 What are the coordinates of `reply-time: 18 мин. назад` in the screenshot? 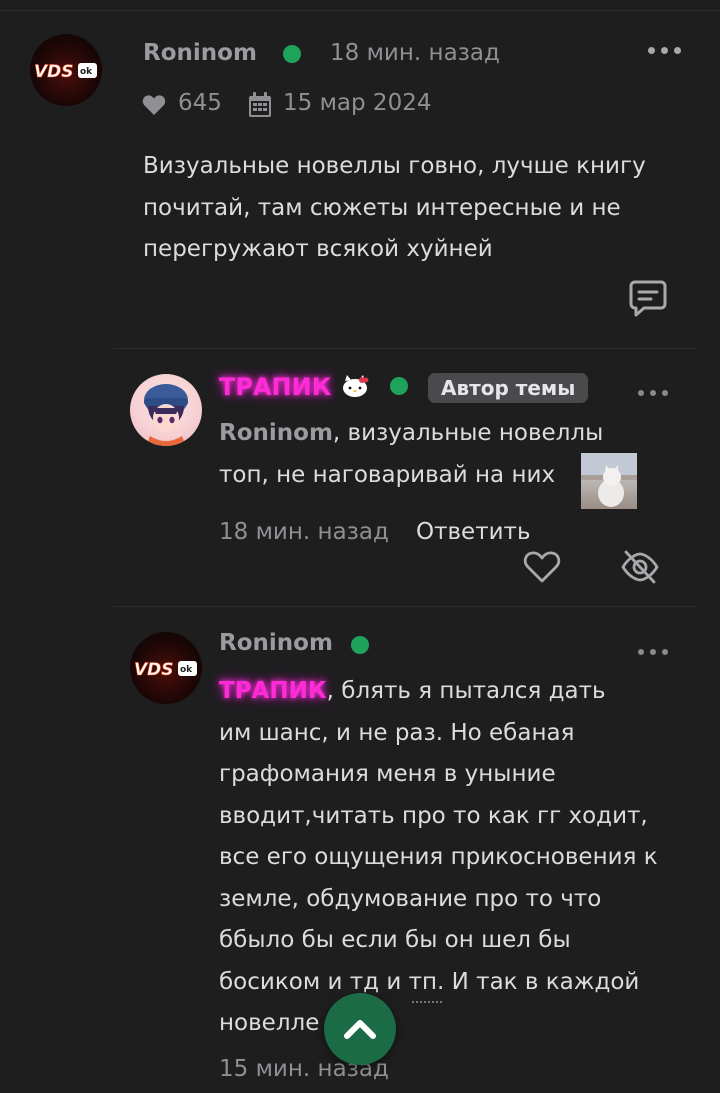 It's located at (304, 532).